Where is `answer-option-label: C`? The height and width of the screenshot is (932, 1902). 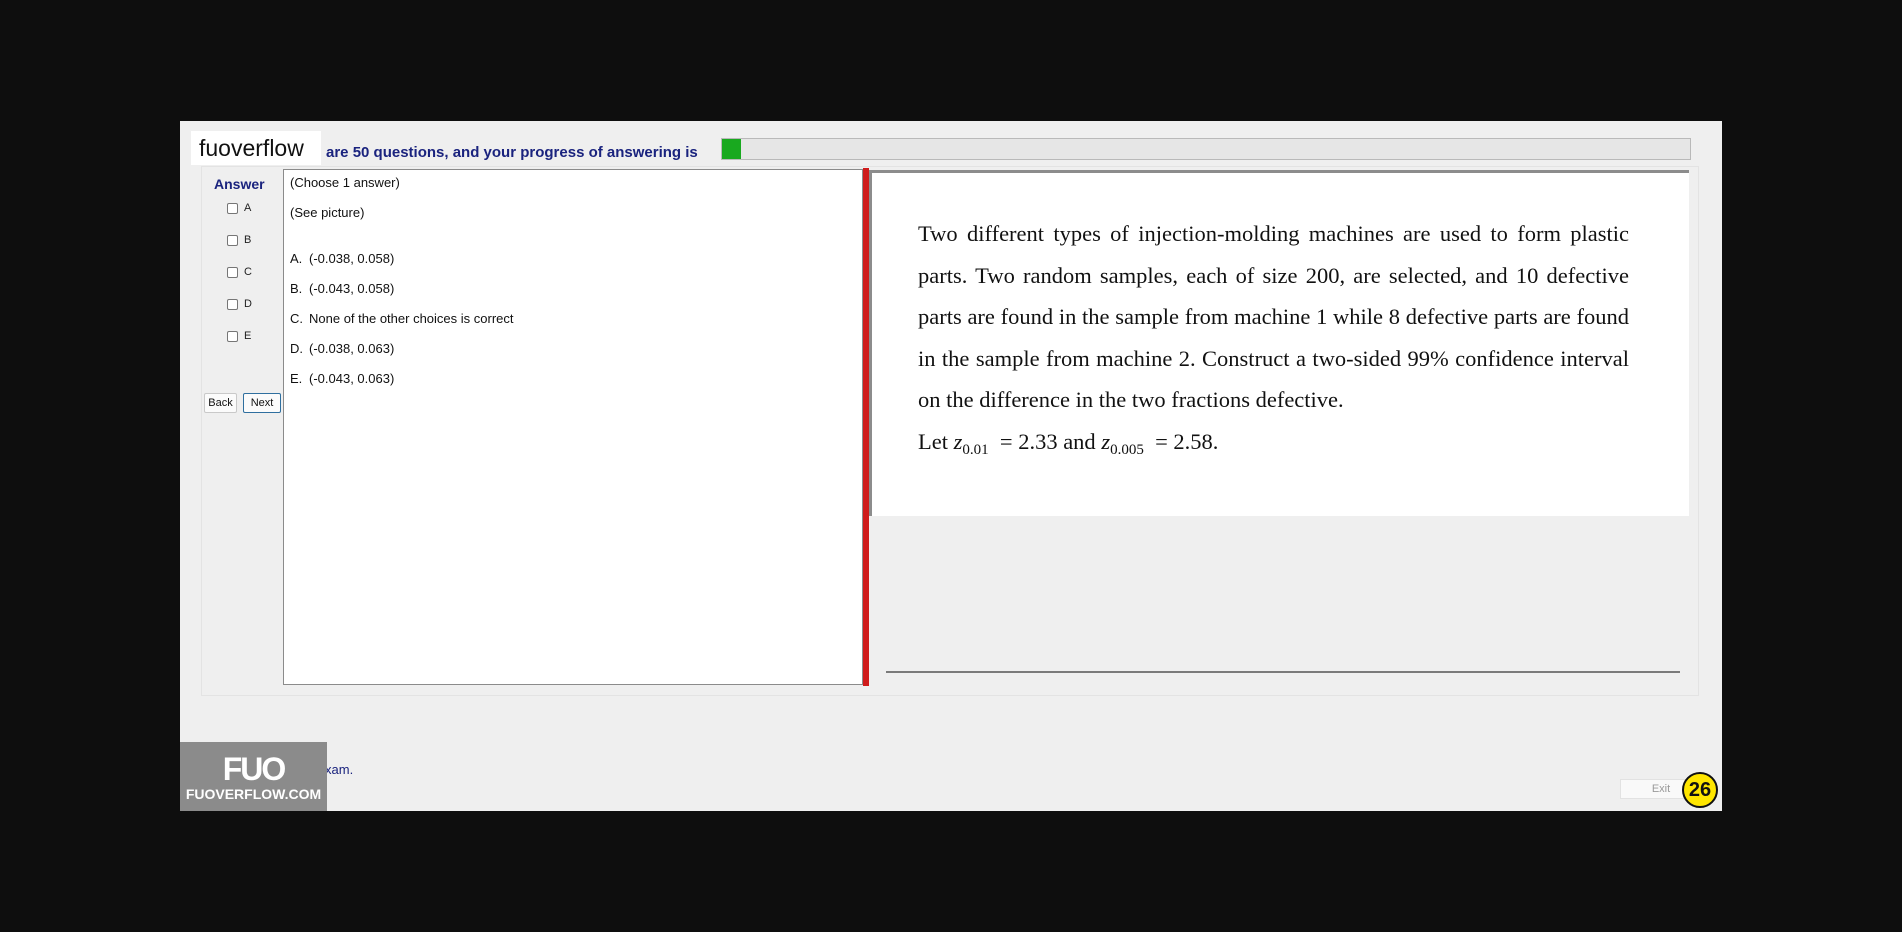 answer-option-label: C is located at coordinates (248, 272).